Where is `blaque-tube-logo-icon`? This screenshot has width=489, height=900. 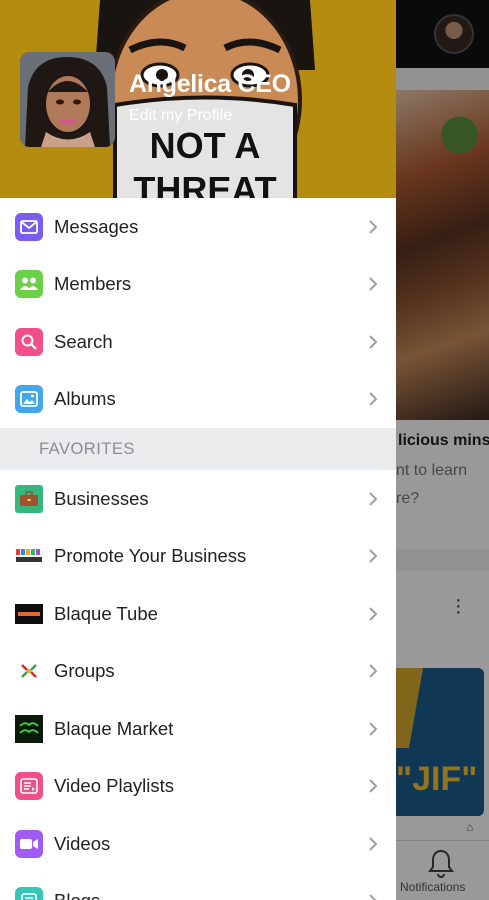 blaque-tube-logo-icon is located at coordinates (29, 613).